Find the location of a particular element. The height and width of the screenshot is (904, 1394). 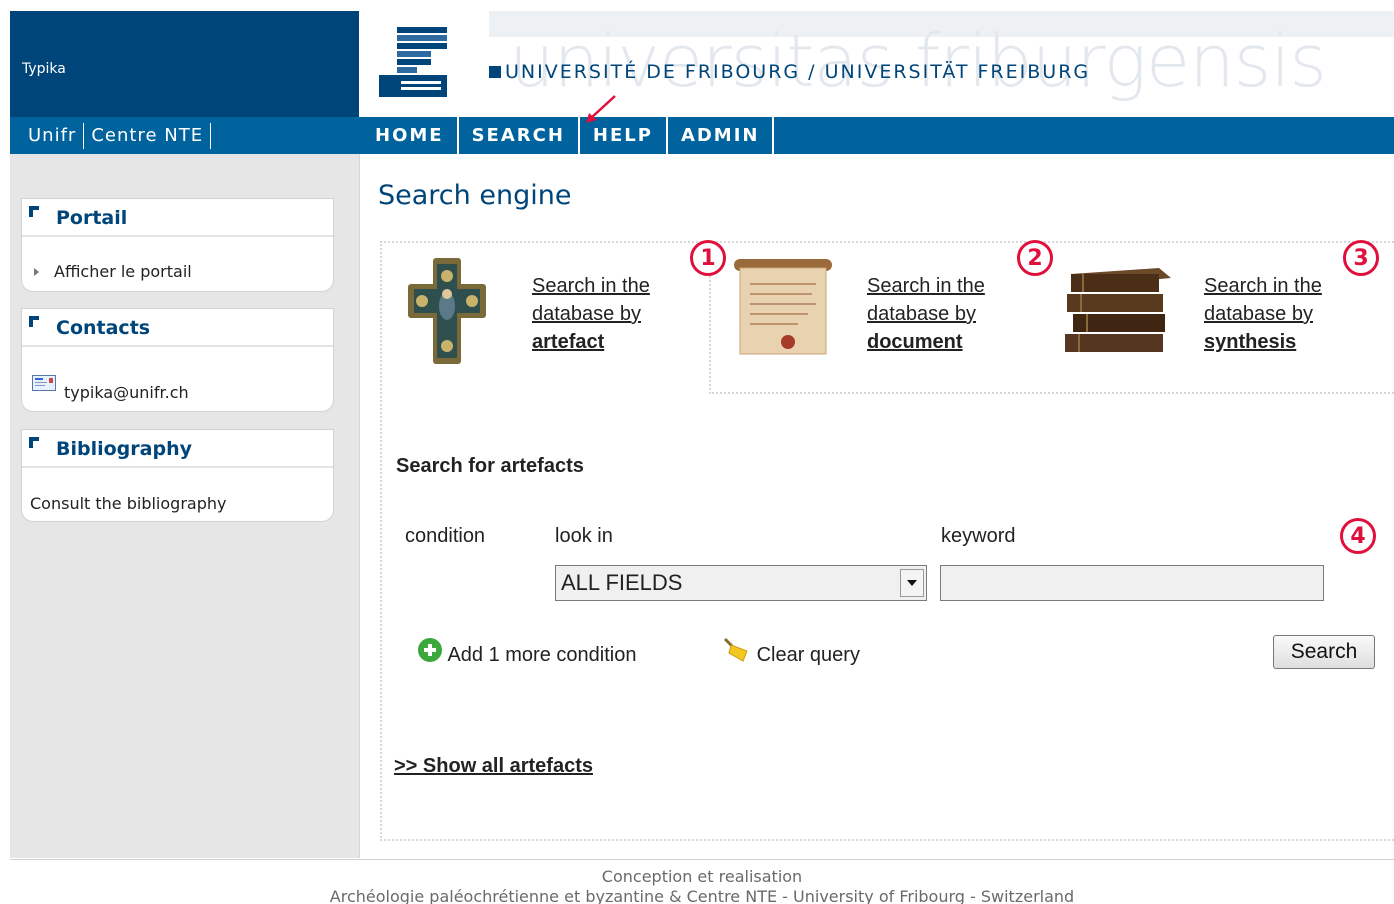

clear-query-button: Clear query is located at coordinates (790, 652).